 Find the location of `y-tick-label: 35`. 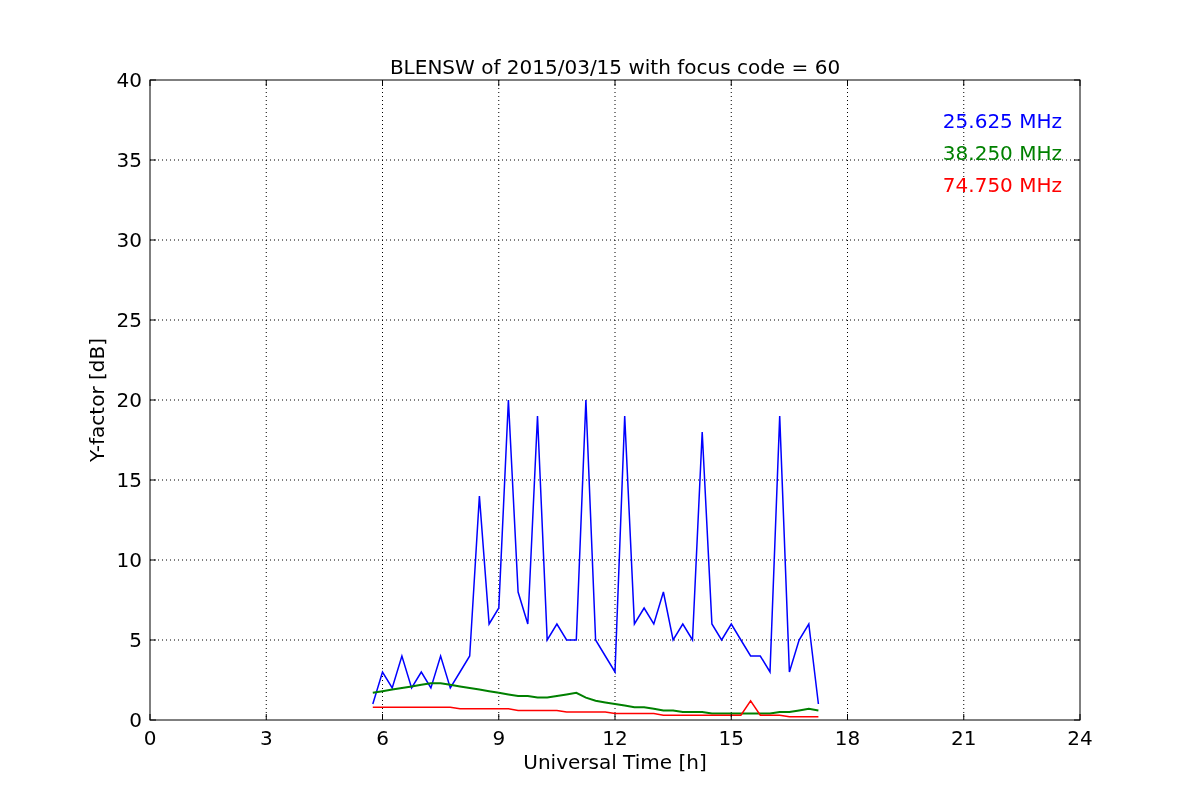

y-tick-label: 35 is located at coordinates (129, 160).